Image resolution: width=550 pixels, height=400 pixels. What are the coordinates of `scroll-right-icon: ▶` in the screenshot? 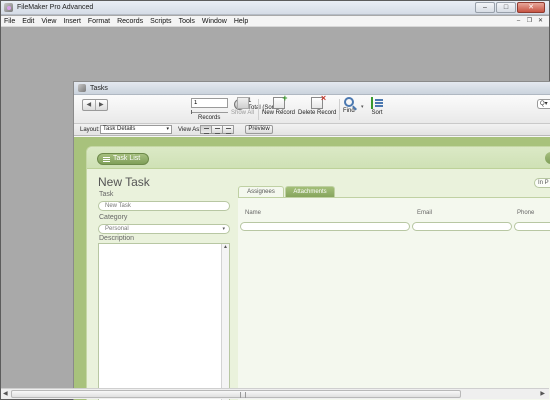 It's located at (542, 393).